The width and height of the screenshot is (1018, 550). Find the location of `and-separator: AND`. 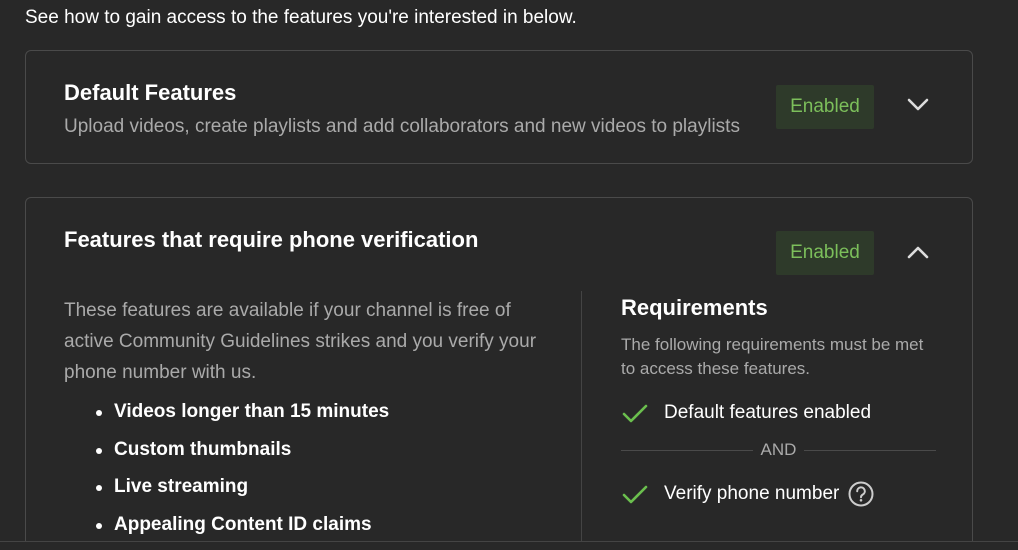

and-separator: AND is located at coordinates (778, 450).